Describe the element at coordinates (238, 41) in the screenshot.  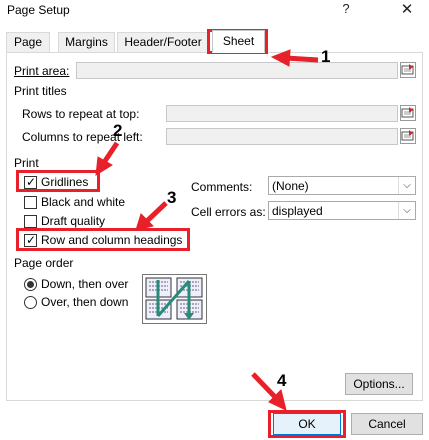
I see `tab-sheet: Sheet` at that location.